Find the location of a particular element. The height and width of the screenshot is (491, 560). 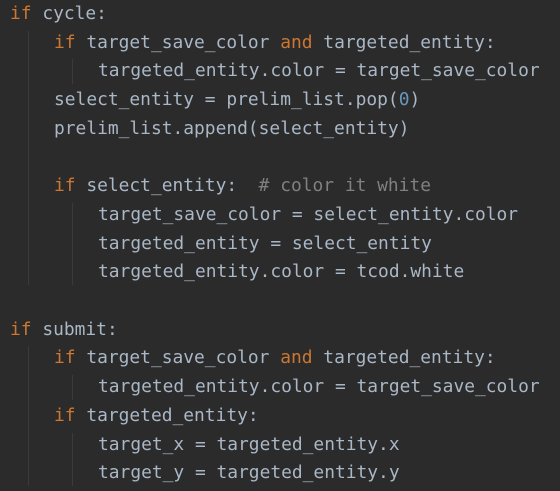

code-line: prelim_list.append(select_entity) is located at coordinates (231, 129).